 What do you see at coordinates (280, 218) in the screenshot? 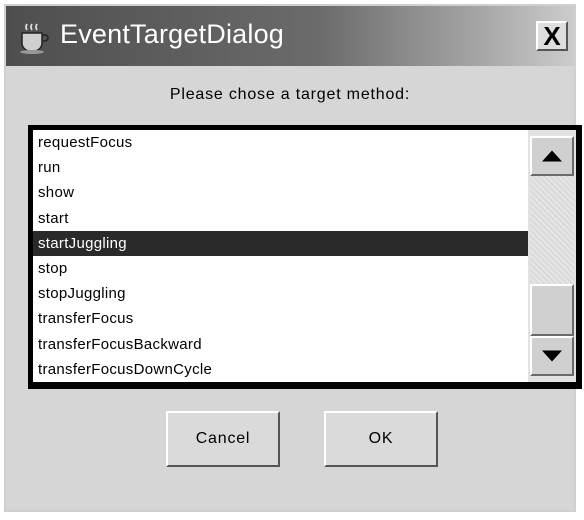
I see `list-item: start` at bounding box center [280, 218].